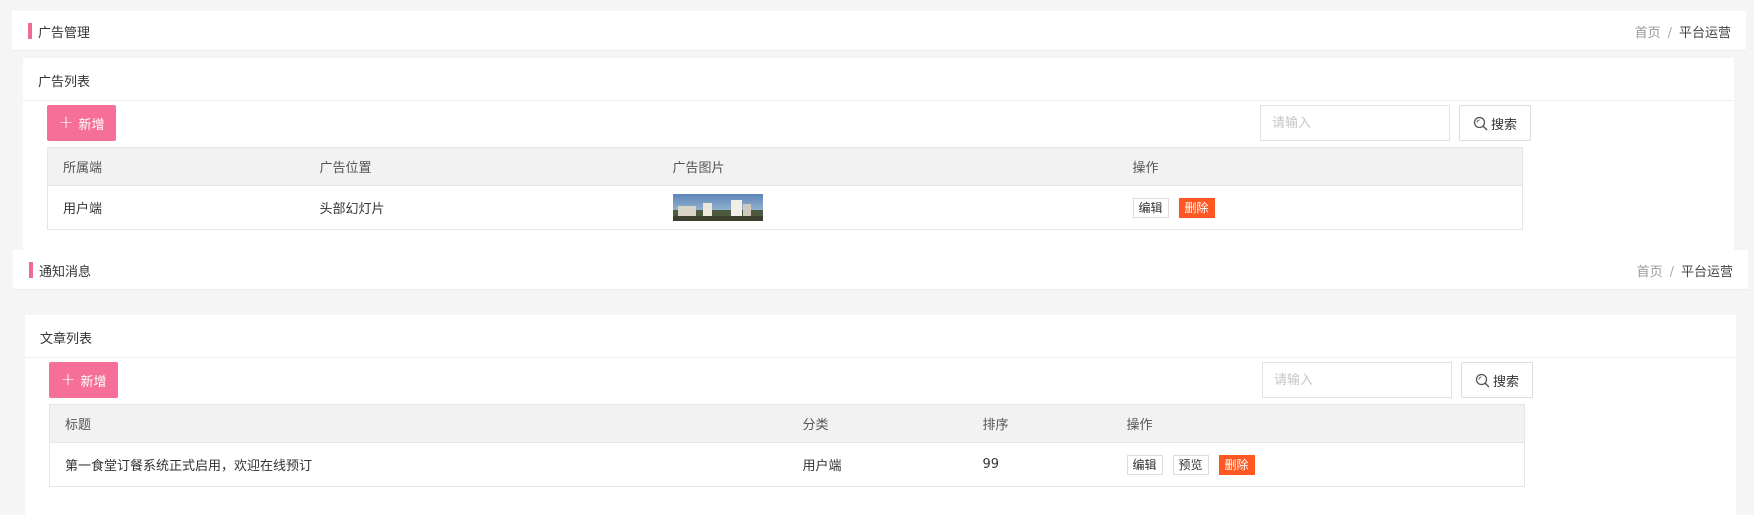 The width and height of the screenshot is (1754, 515). I want to click on page-title: 广告管理, so click(64, 33).